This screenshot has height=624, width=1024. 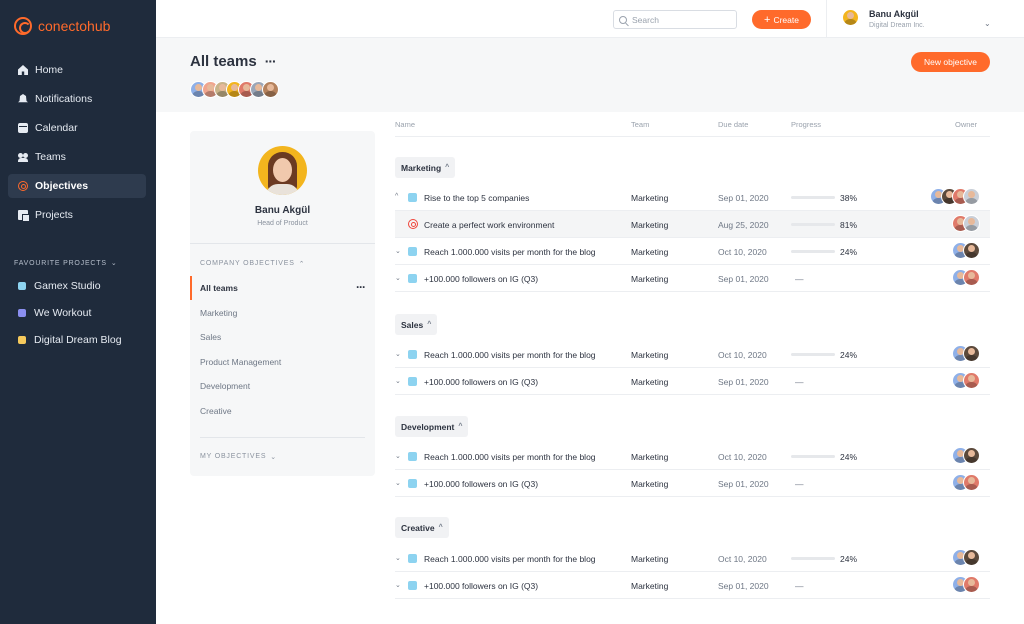 I want to click on group-toggle-development: Development ^, so click(x=432, y=426).